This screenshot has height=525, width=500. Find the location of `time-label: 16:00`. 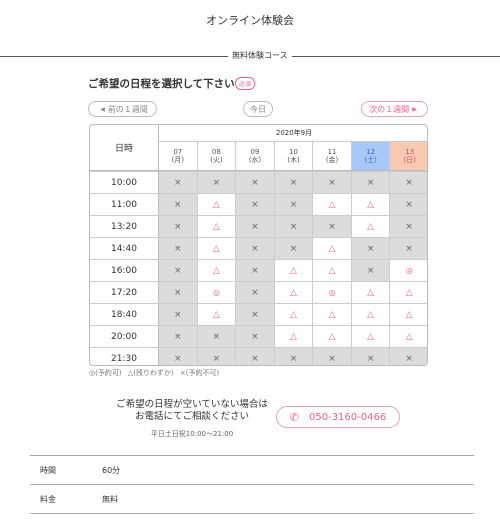

time-label: 16:00 is located at coordinates (124, 270).